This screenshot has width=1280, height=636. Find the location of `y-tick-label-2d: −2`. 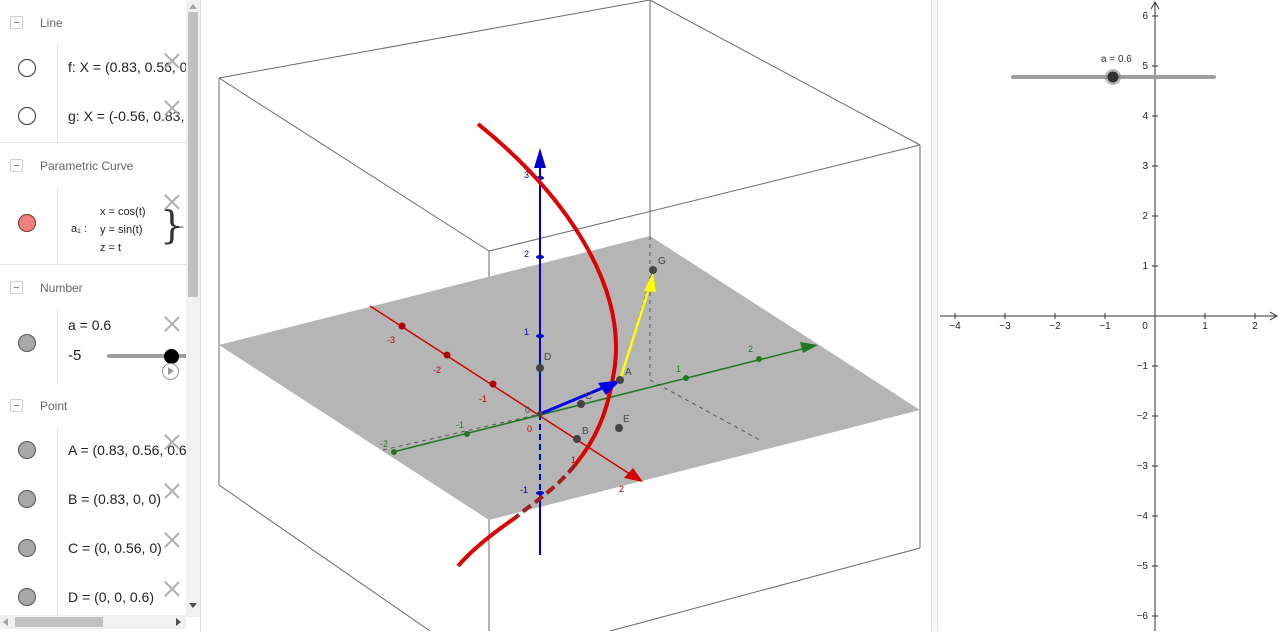

y-tick-label-2d: −2 is located at coordinates (1143, 416).